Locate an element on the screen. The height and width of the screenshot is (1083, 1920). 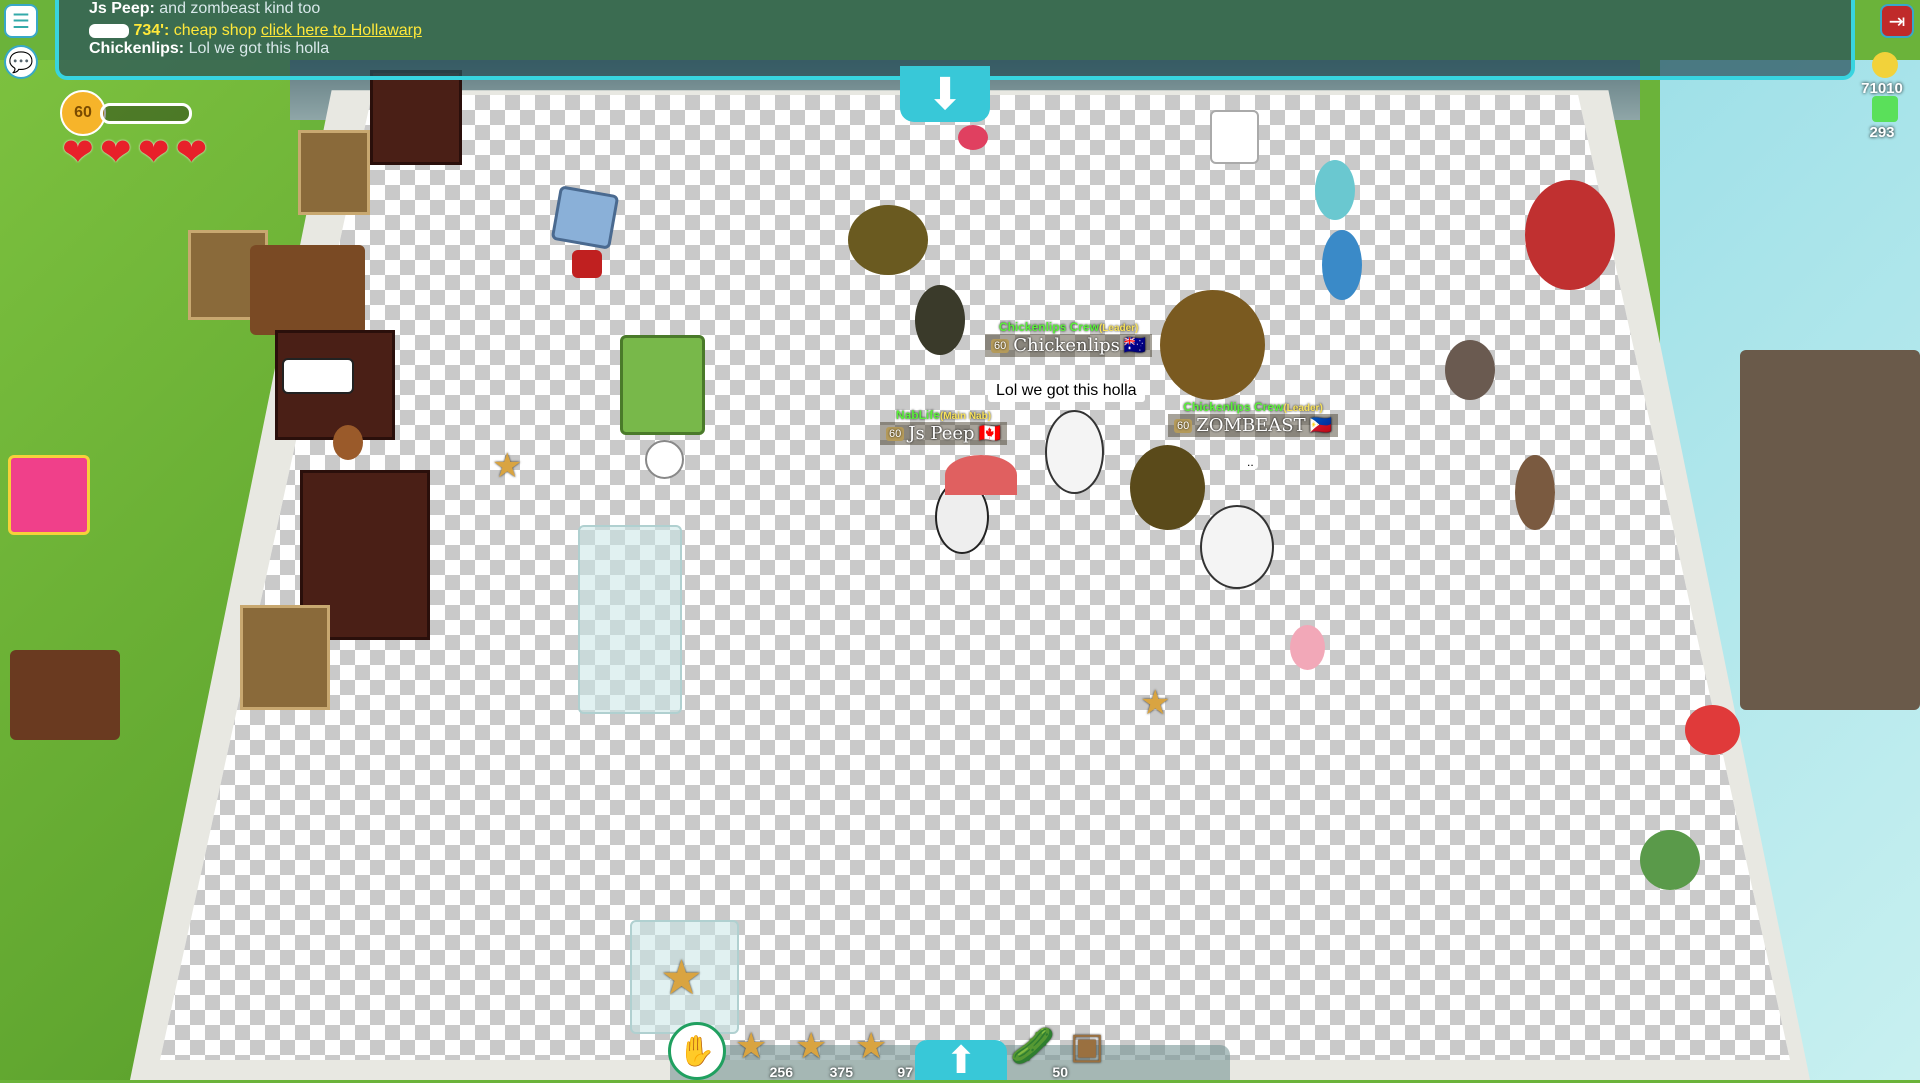
hotbar-slot-3: ★ 97 is located at coordinates (885, 1052).